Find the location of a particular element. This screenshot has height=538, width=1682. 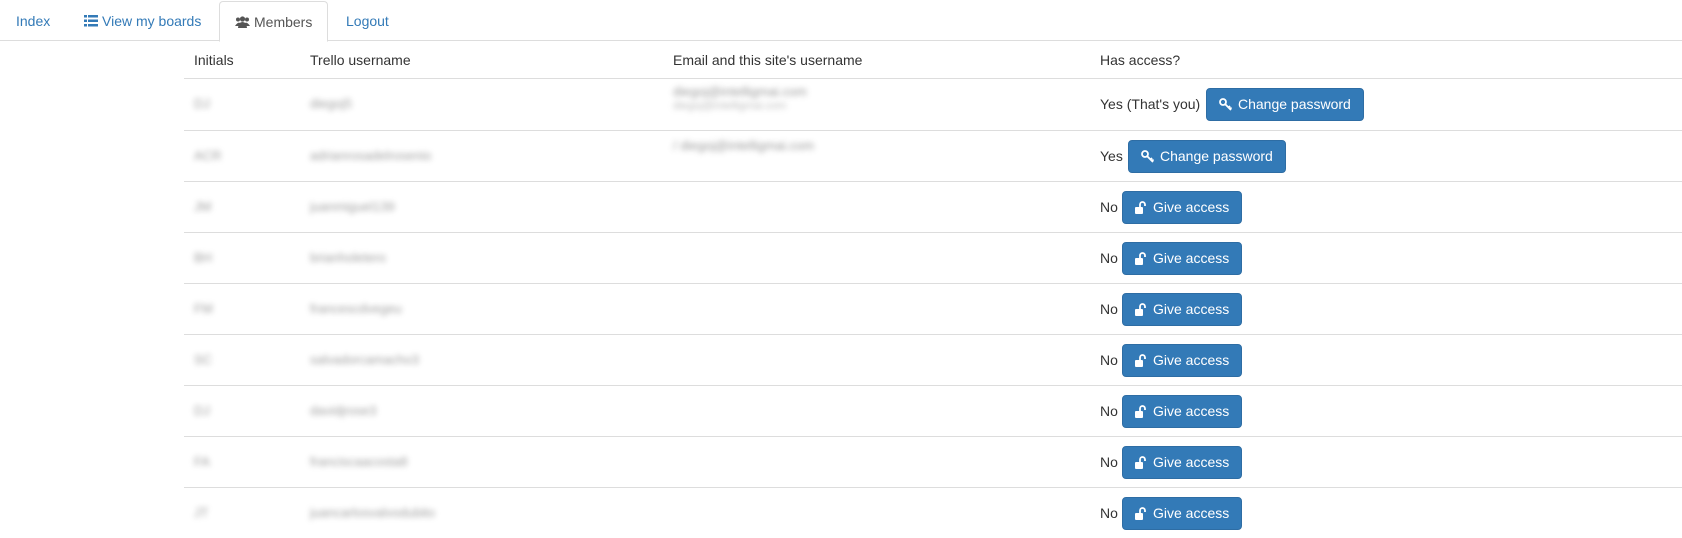

tab-view-my-boards: View my boards is located at coordinates (142, 21).